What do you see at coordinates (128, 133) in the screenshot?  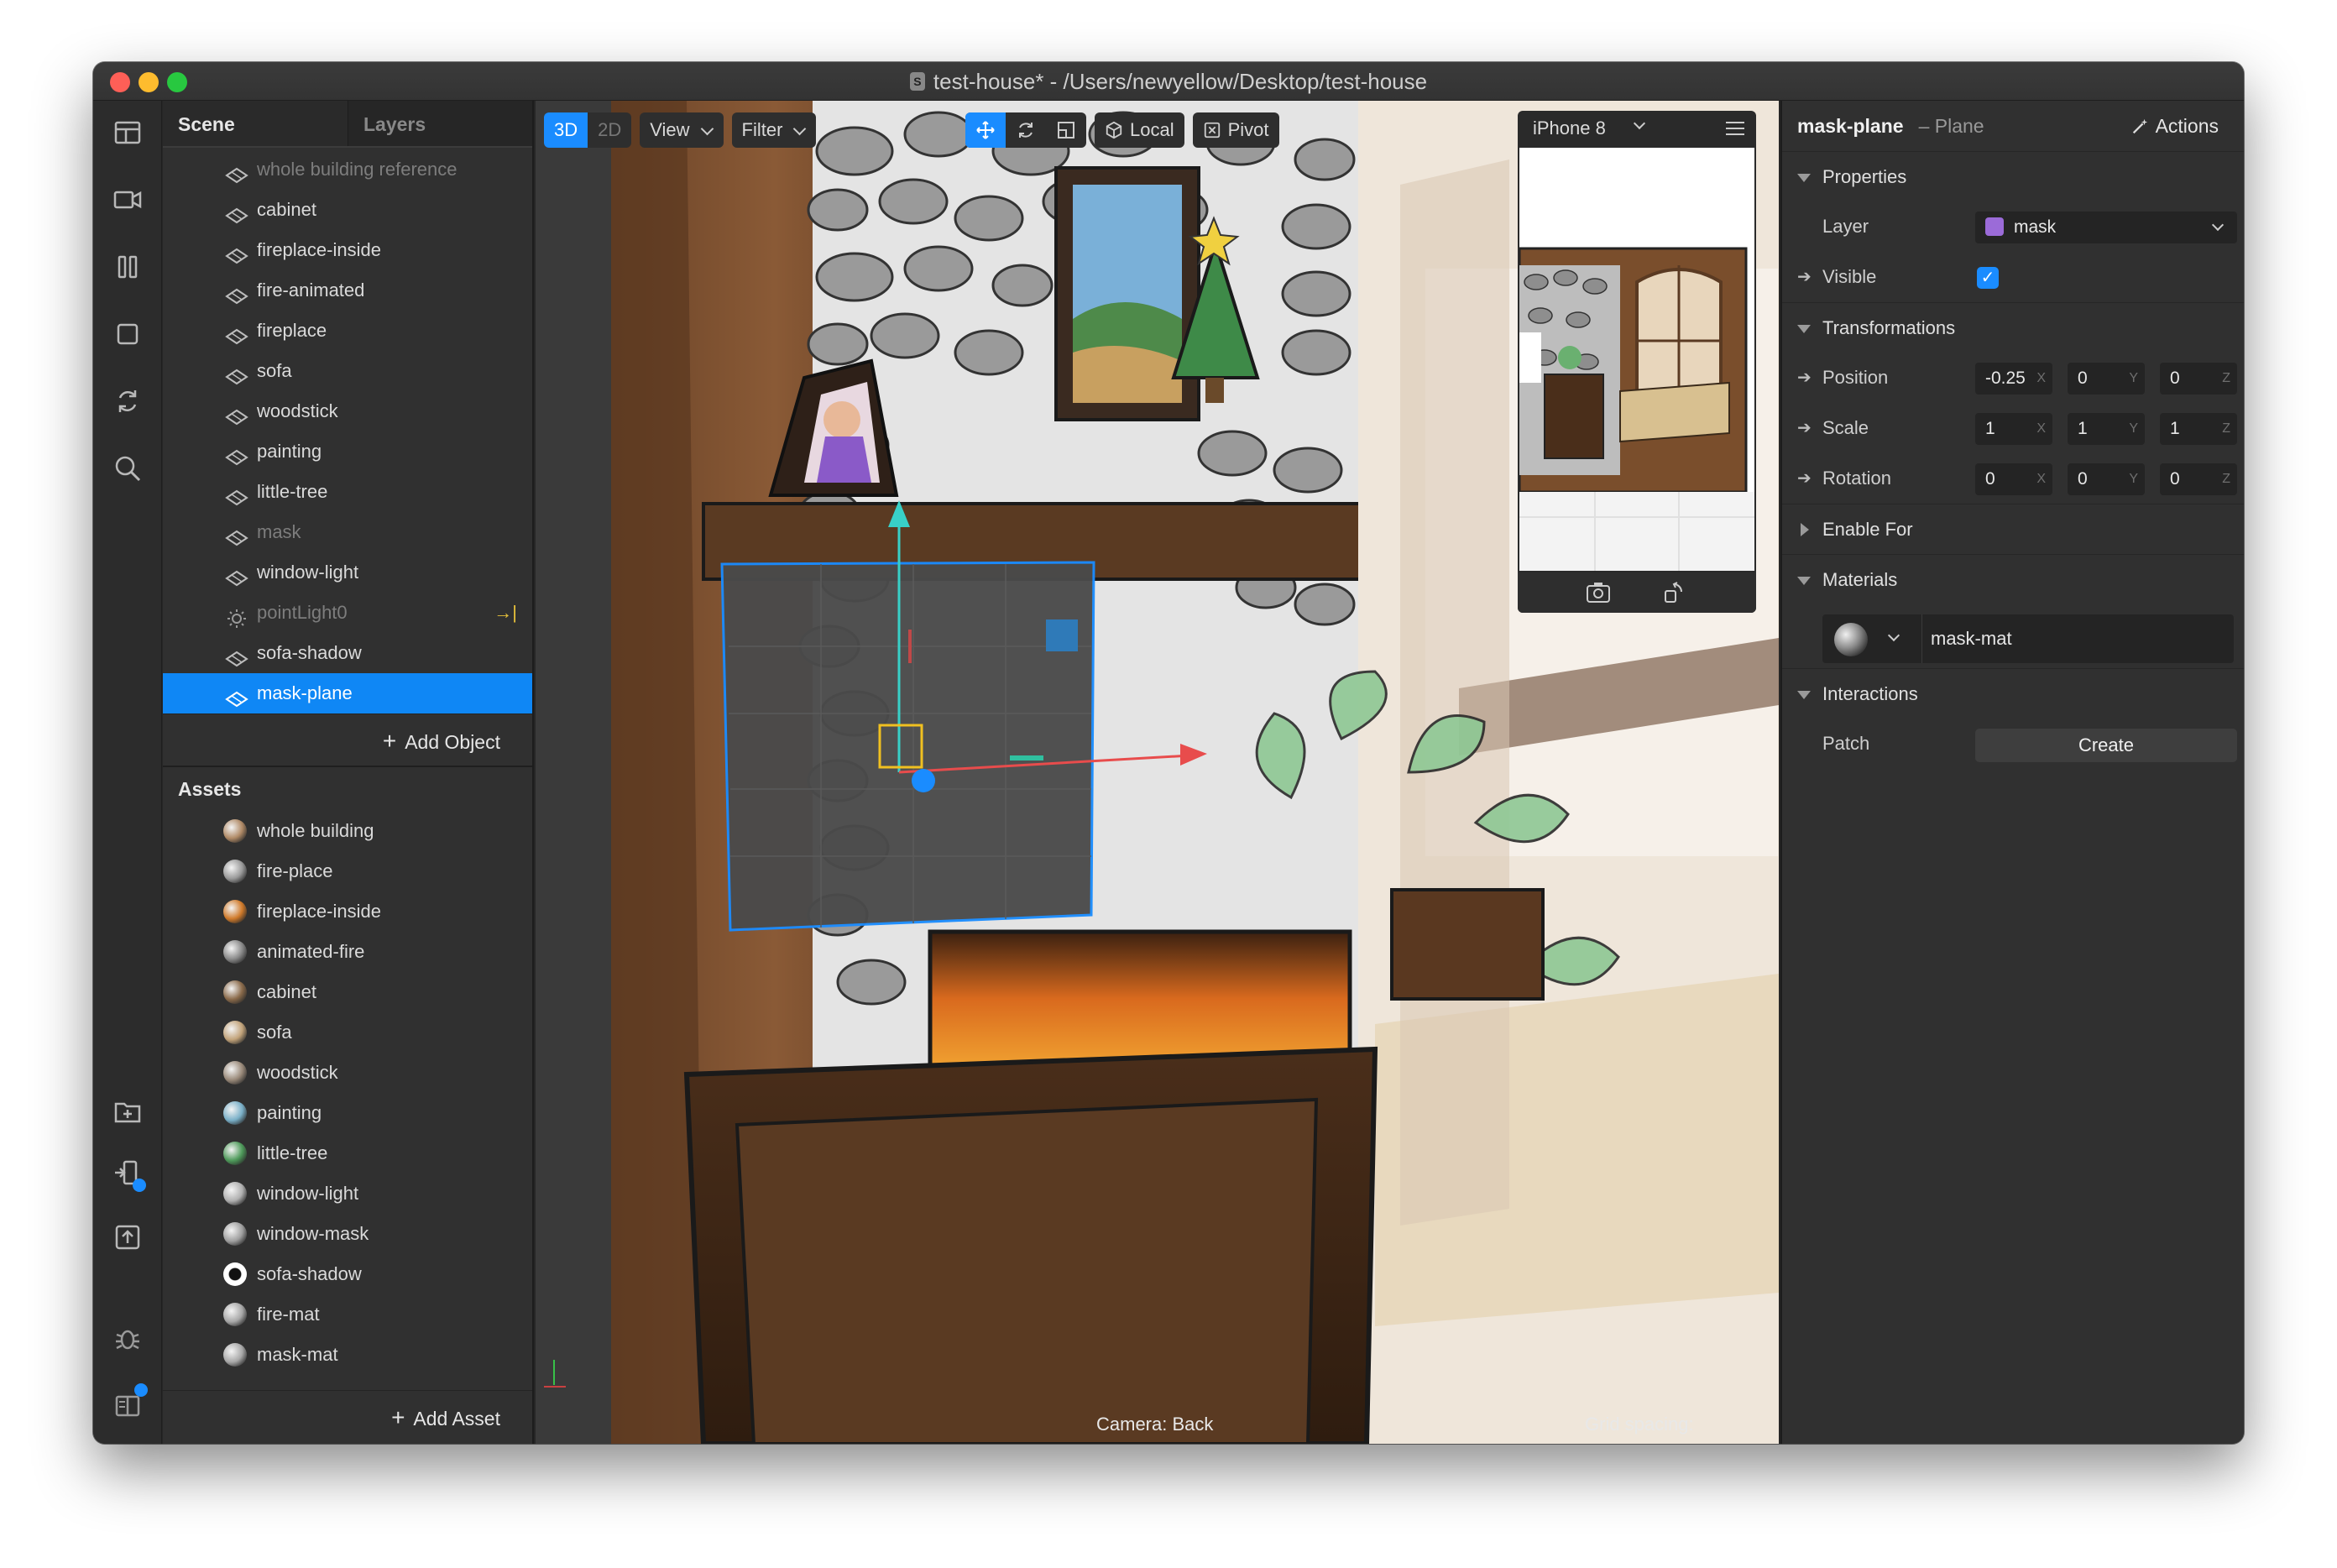 I see `layout-icon` at bounding box center [128, 133].